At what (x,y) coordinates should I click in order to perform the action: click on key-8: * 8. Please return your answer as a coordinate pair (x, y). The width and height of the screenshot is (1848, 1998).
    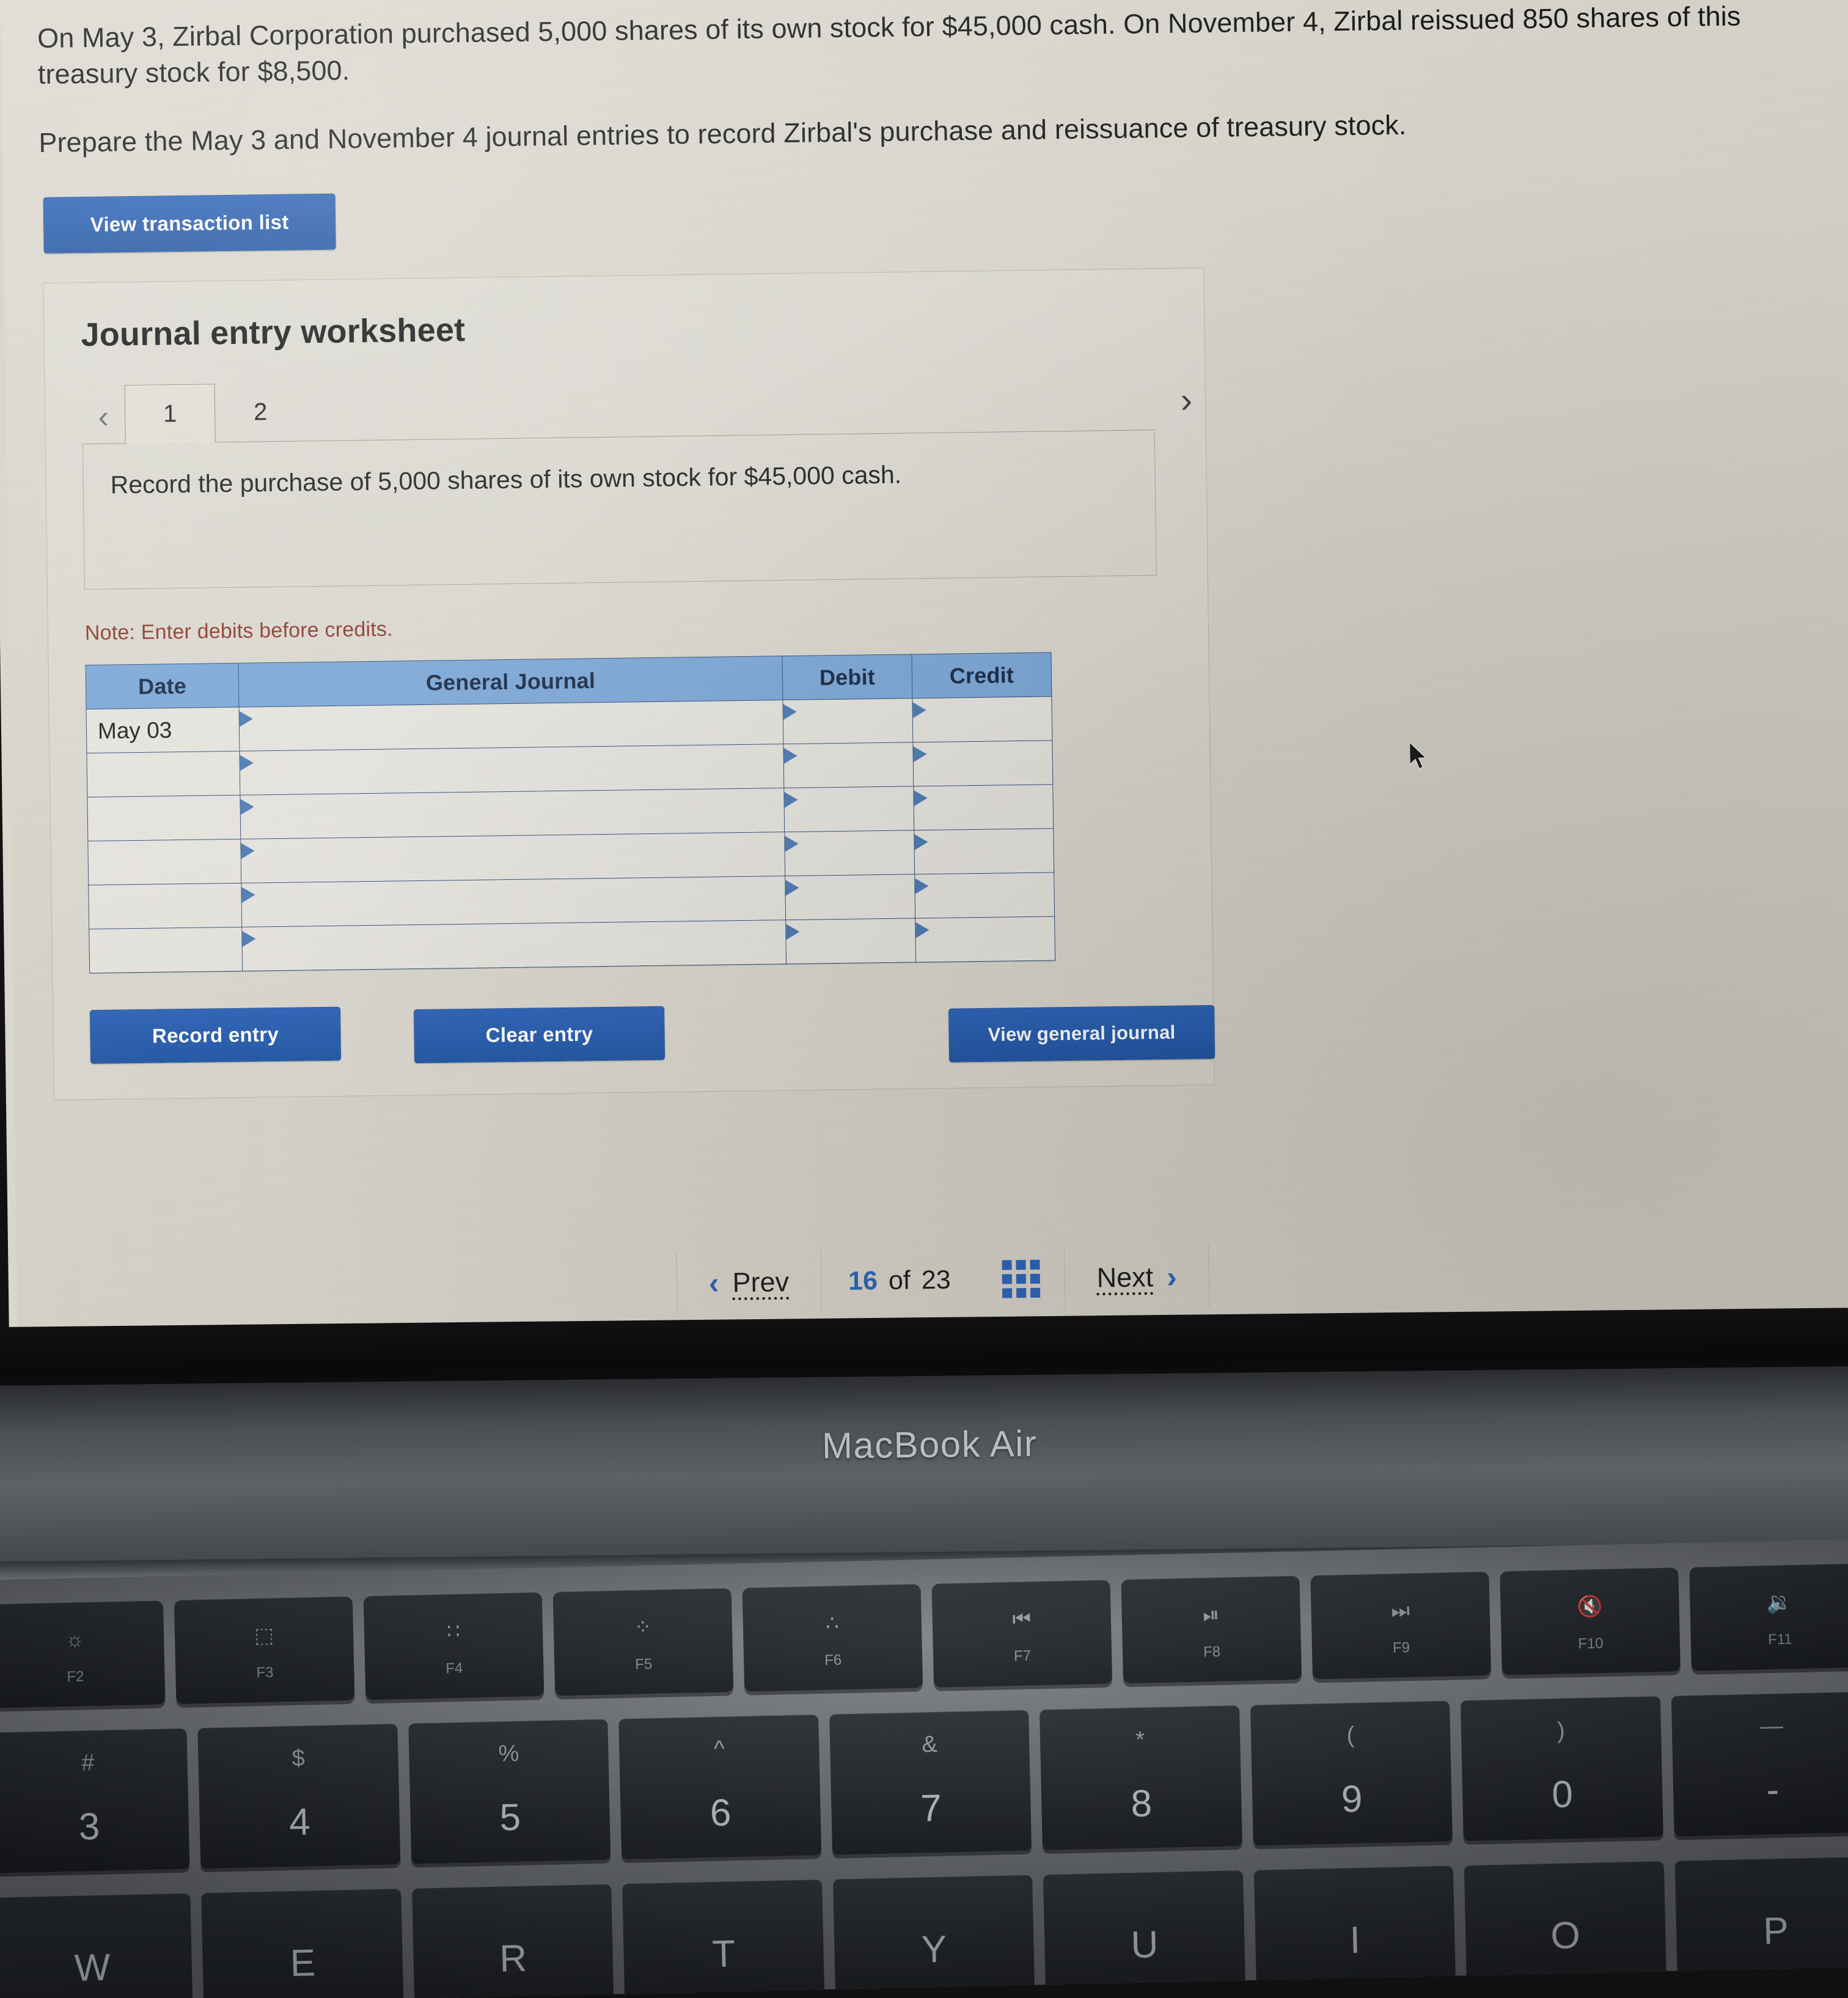
    Looking at the image, I should click on (1141, 1778).